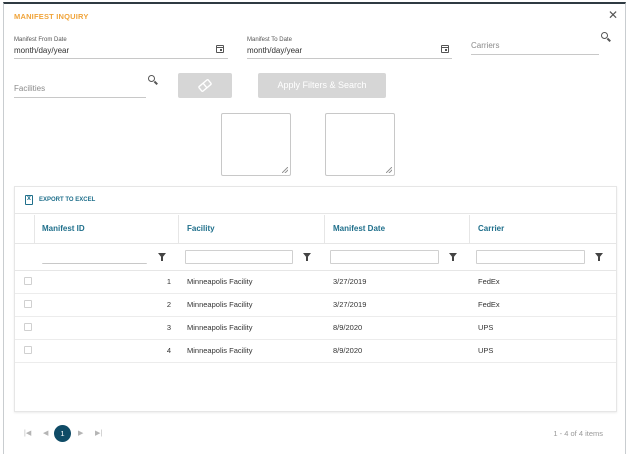 The width and height of the screenshot is (628, 456). What do you see at coordinates (491, 229) in the screenshot?
I see `column-header-carrier: Carrier` at bounding box center [491, 229].